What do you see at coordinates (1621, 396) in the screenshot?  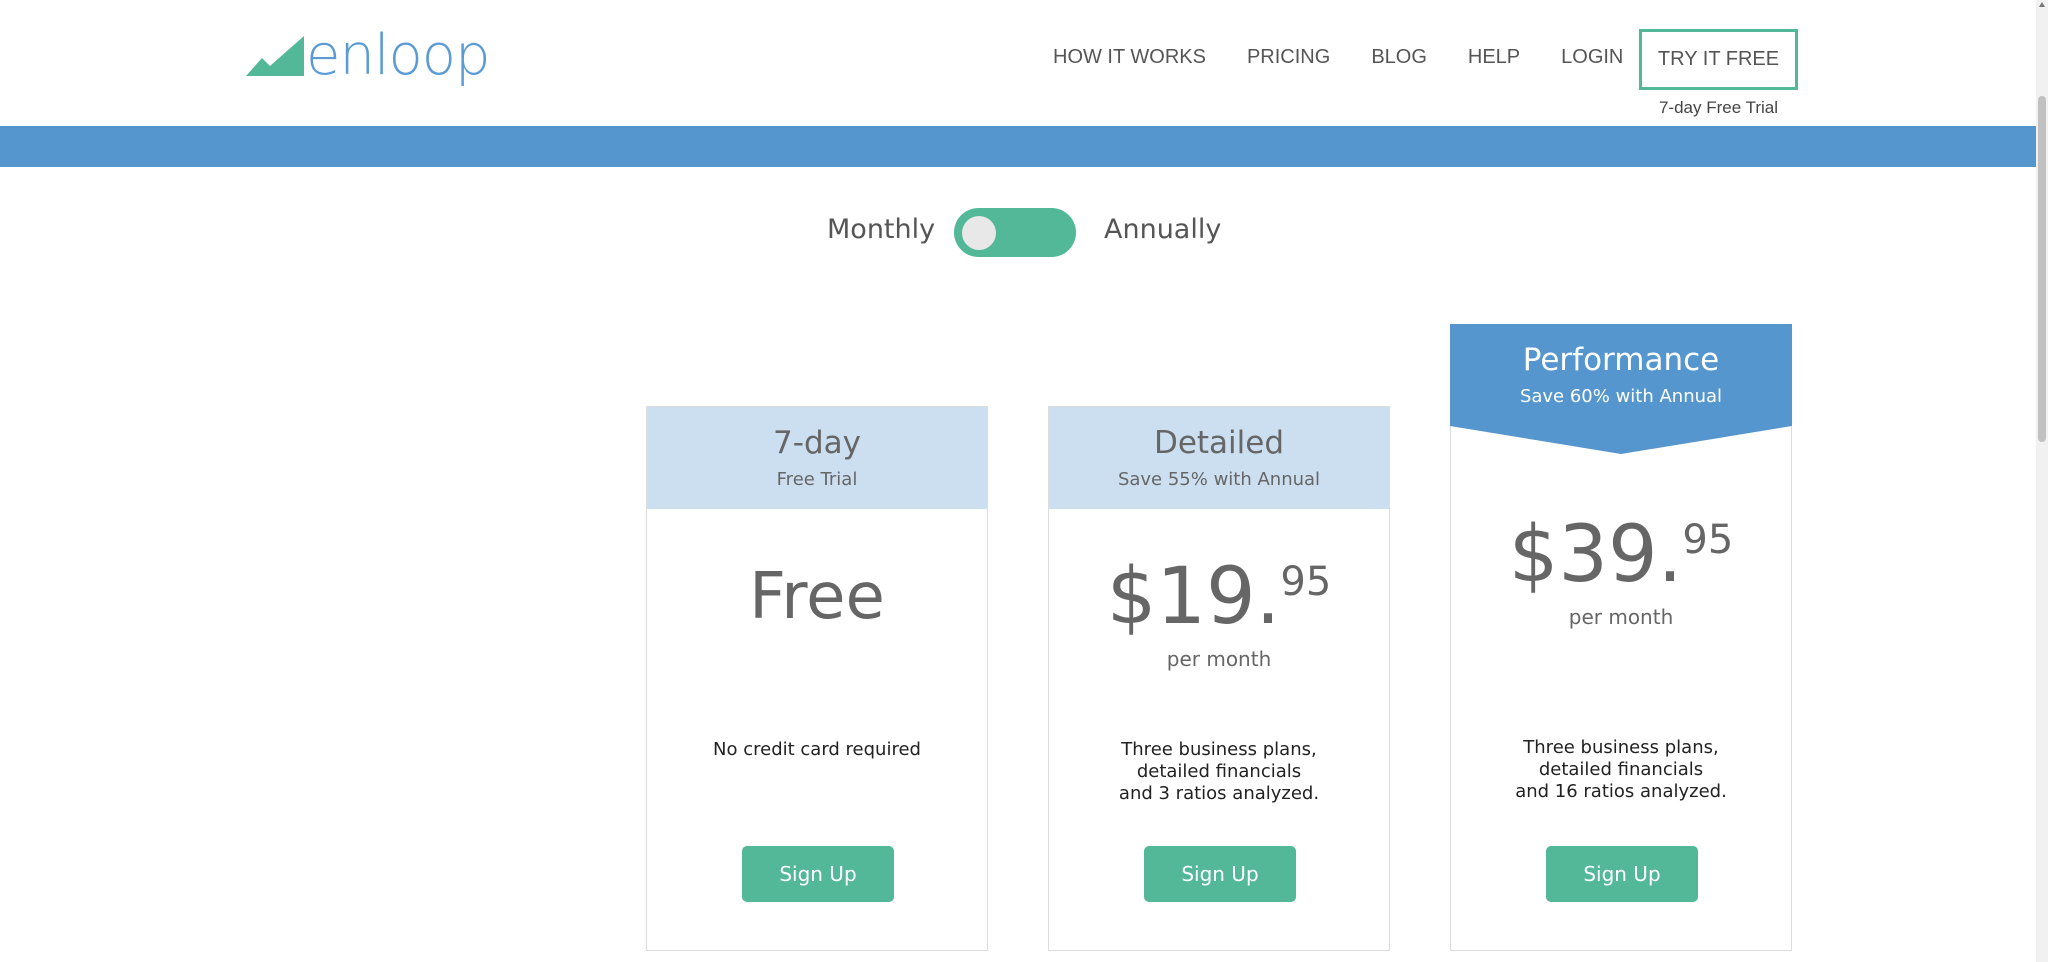 I see `plan-subtitle: Save 60% with Annual` at bounding box center [1621, 396].